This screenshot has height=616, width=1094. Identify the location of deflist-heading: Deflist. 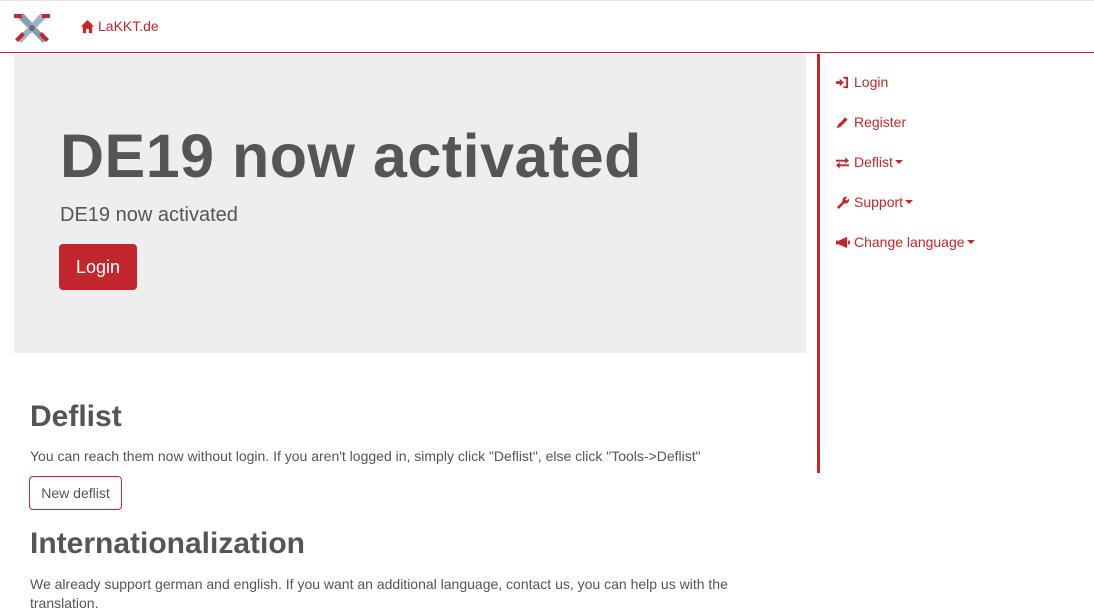
(76, 416).